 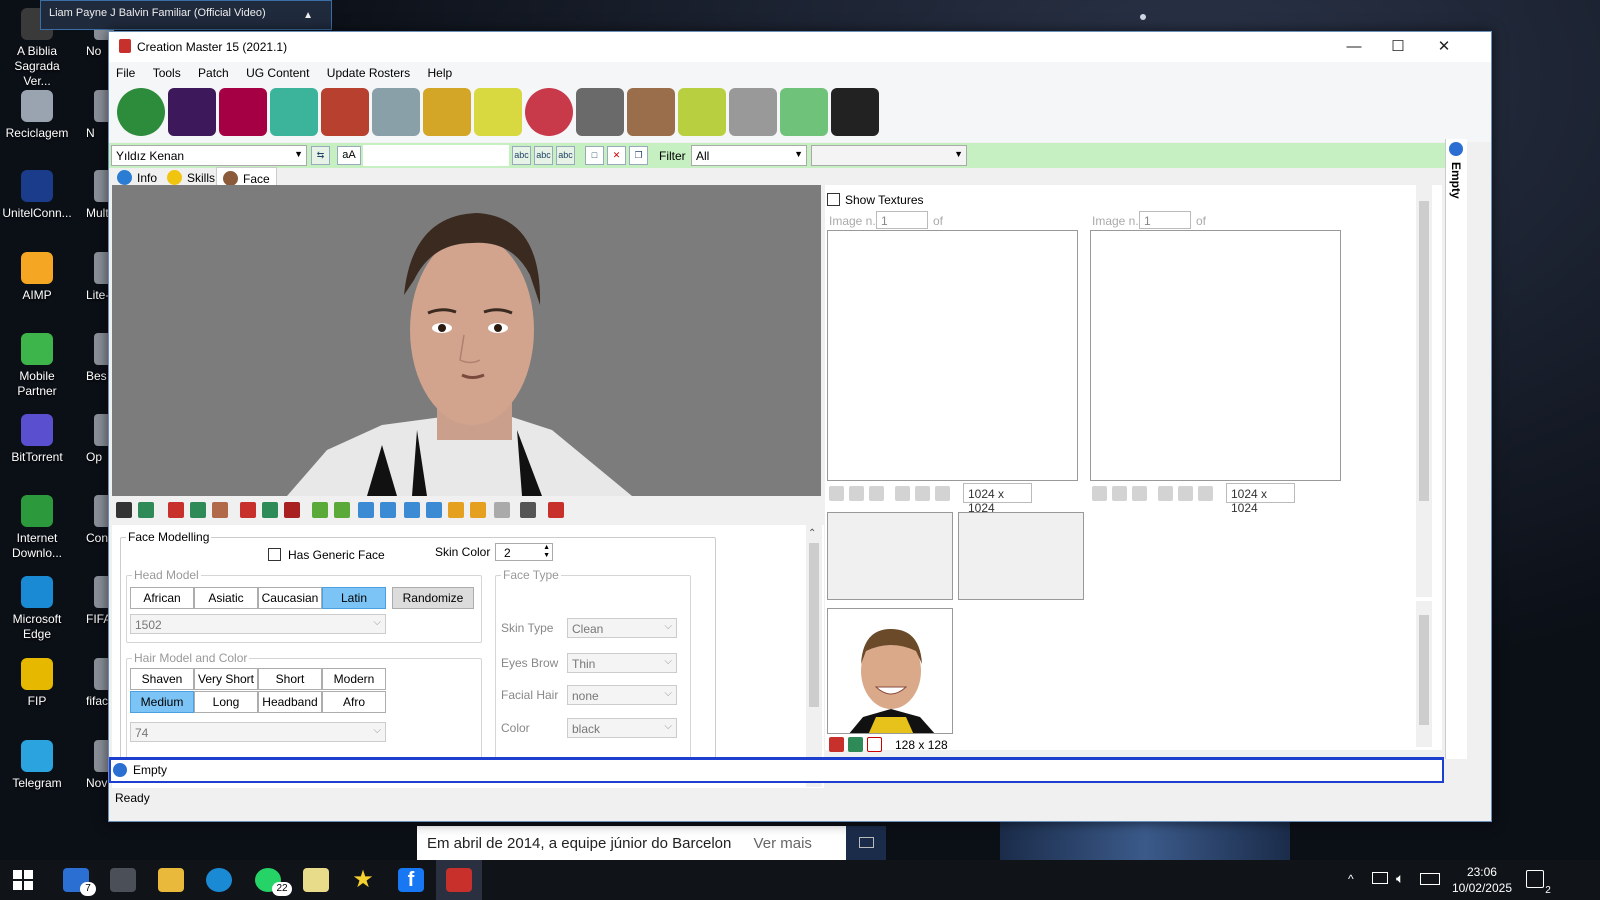 What do you see at coordinates (836, 493) in the screenshot?
I see `texture-left-save-icon` at bounding box center [836, 493].